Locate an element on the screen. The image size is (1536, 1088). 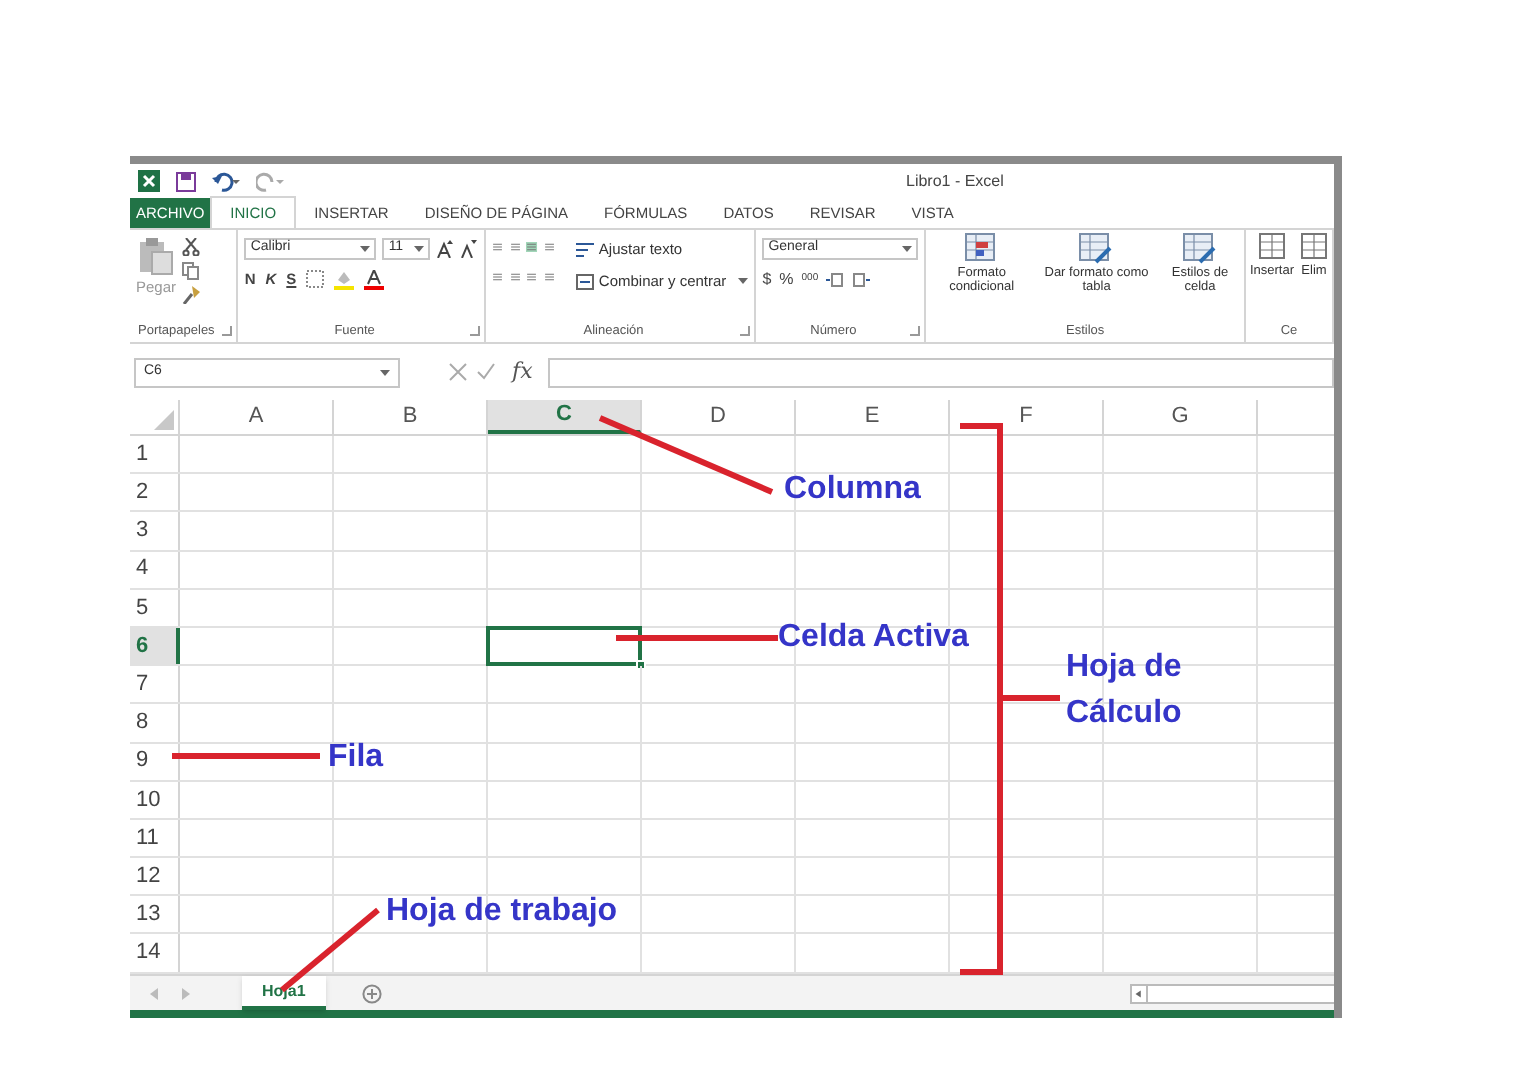
row-header: 12 is located at coordinates (155, 876).